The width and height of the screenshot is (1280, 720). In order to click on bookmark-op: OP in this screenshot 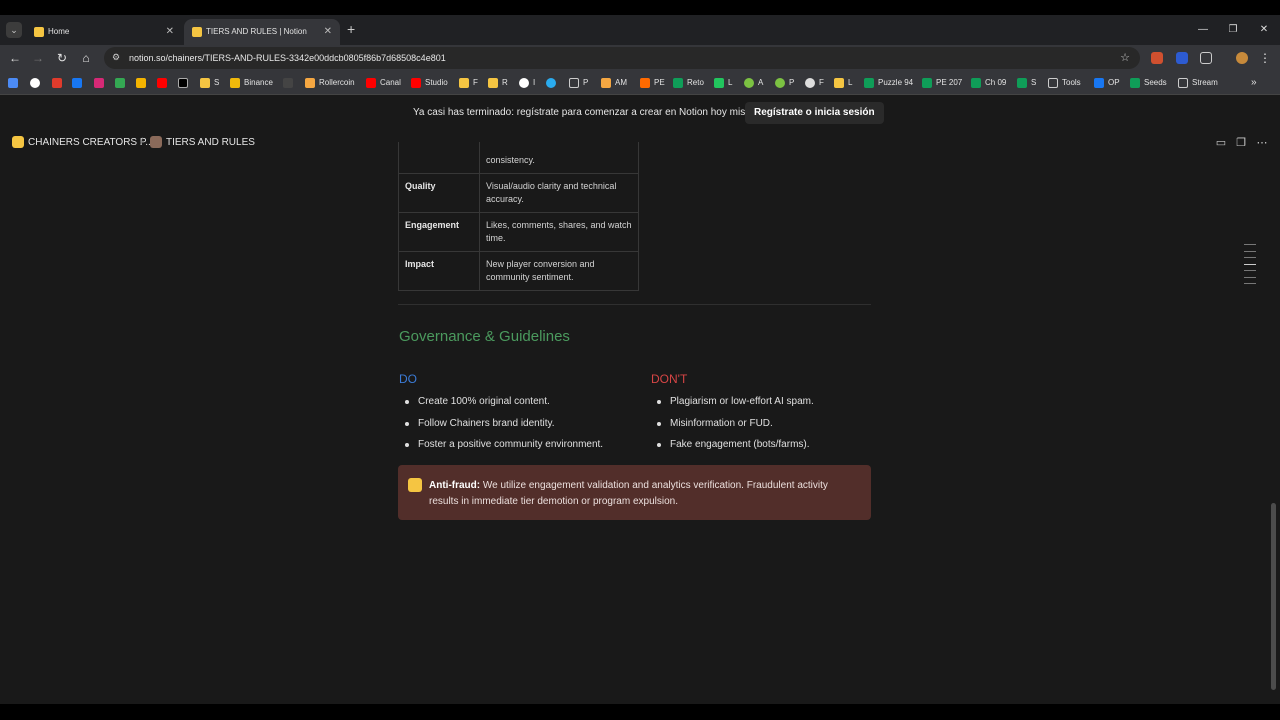, I will do `click(1107, 83)`.